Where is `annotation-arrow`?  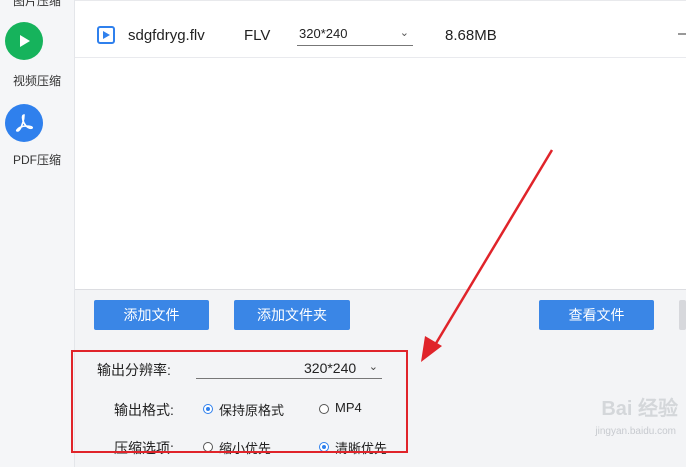 annotation-arrow is located at coordinates (487, 255).